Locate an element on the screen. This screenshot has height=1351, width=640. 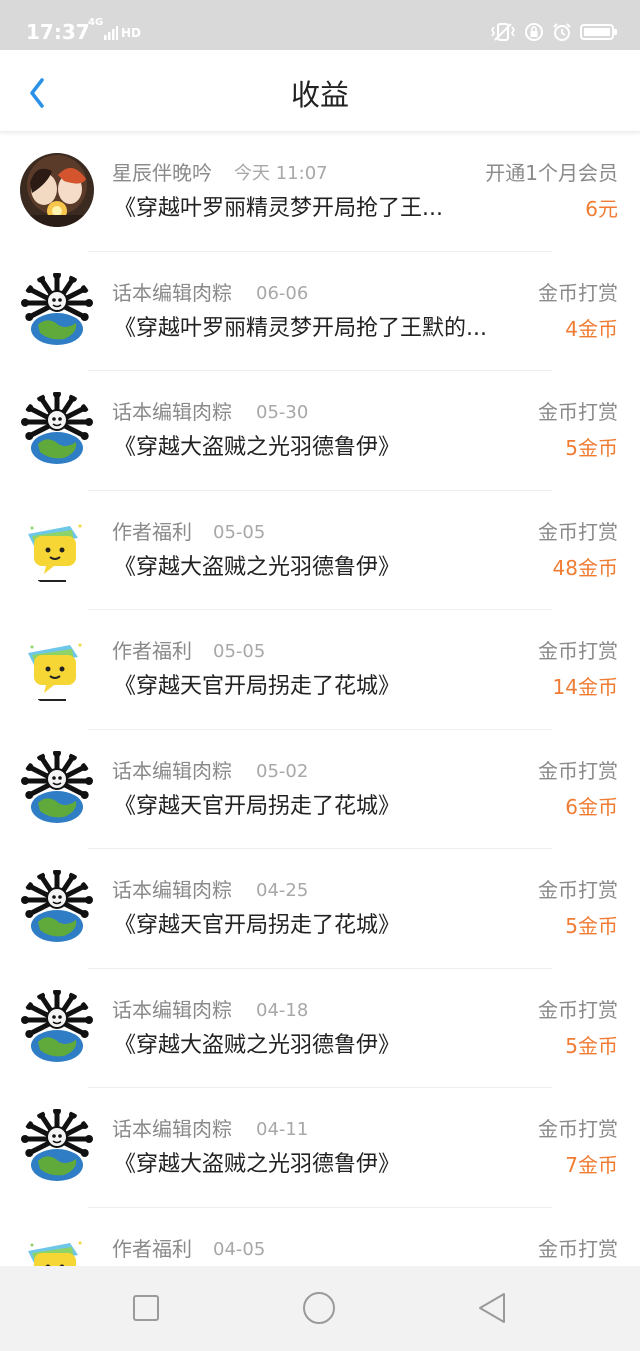
anime-avatar-image is located at coordinates (57, 190).